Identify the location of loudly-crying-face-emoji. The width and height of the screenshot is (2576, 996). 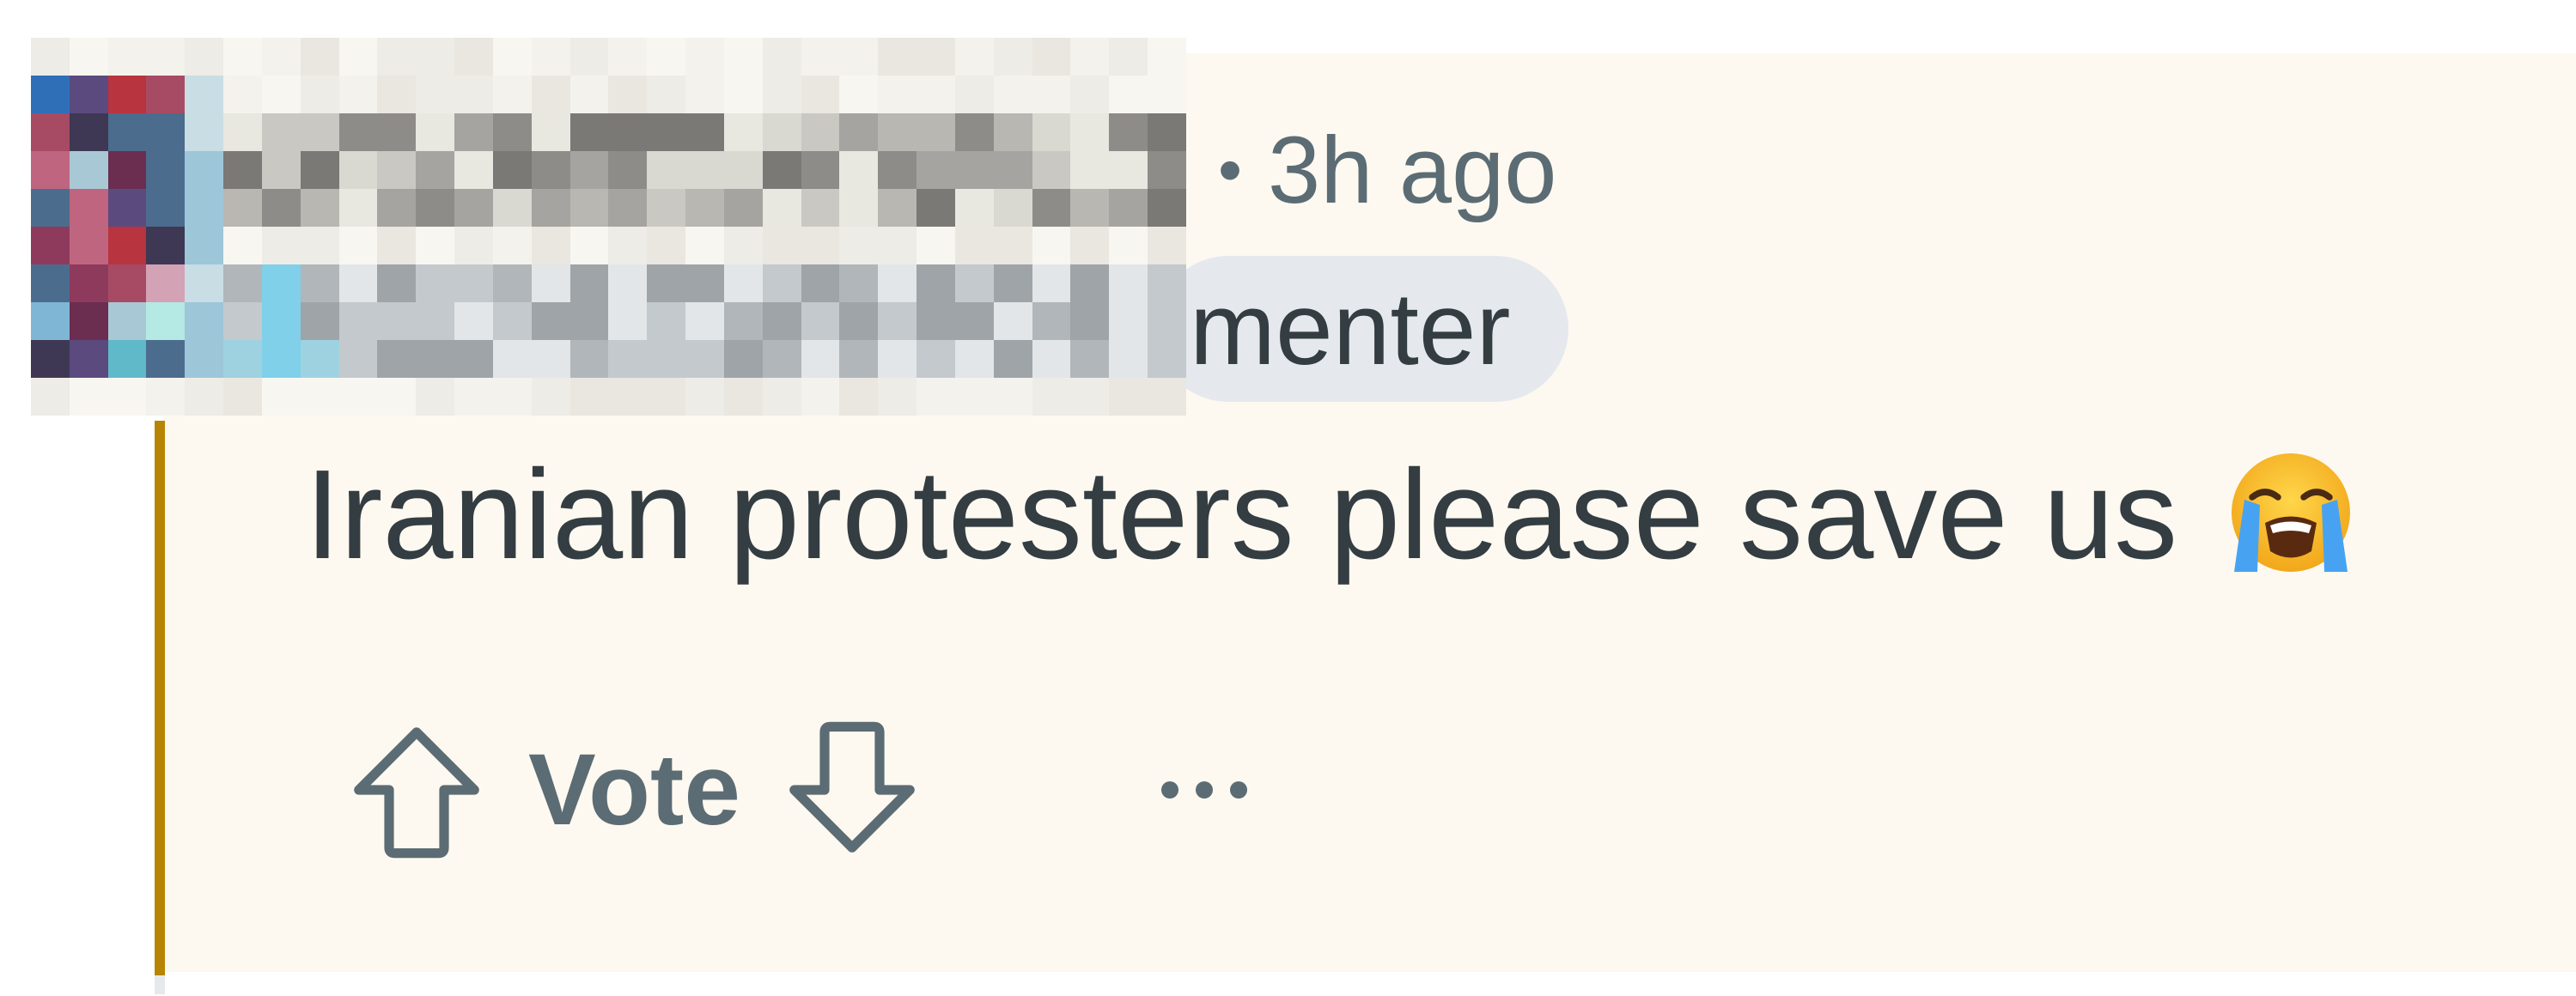
(2291, 513).